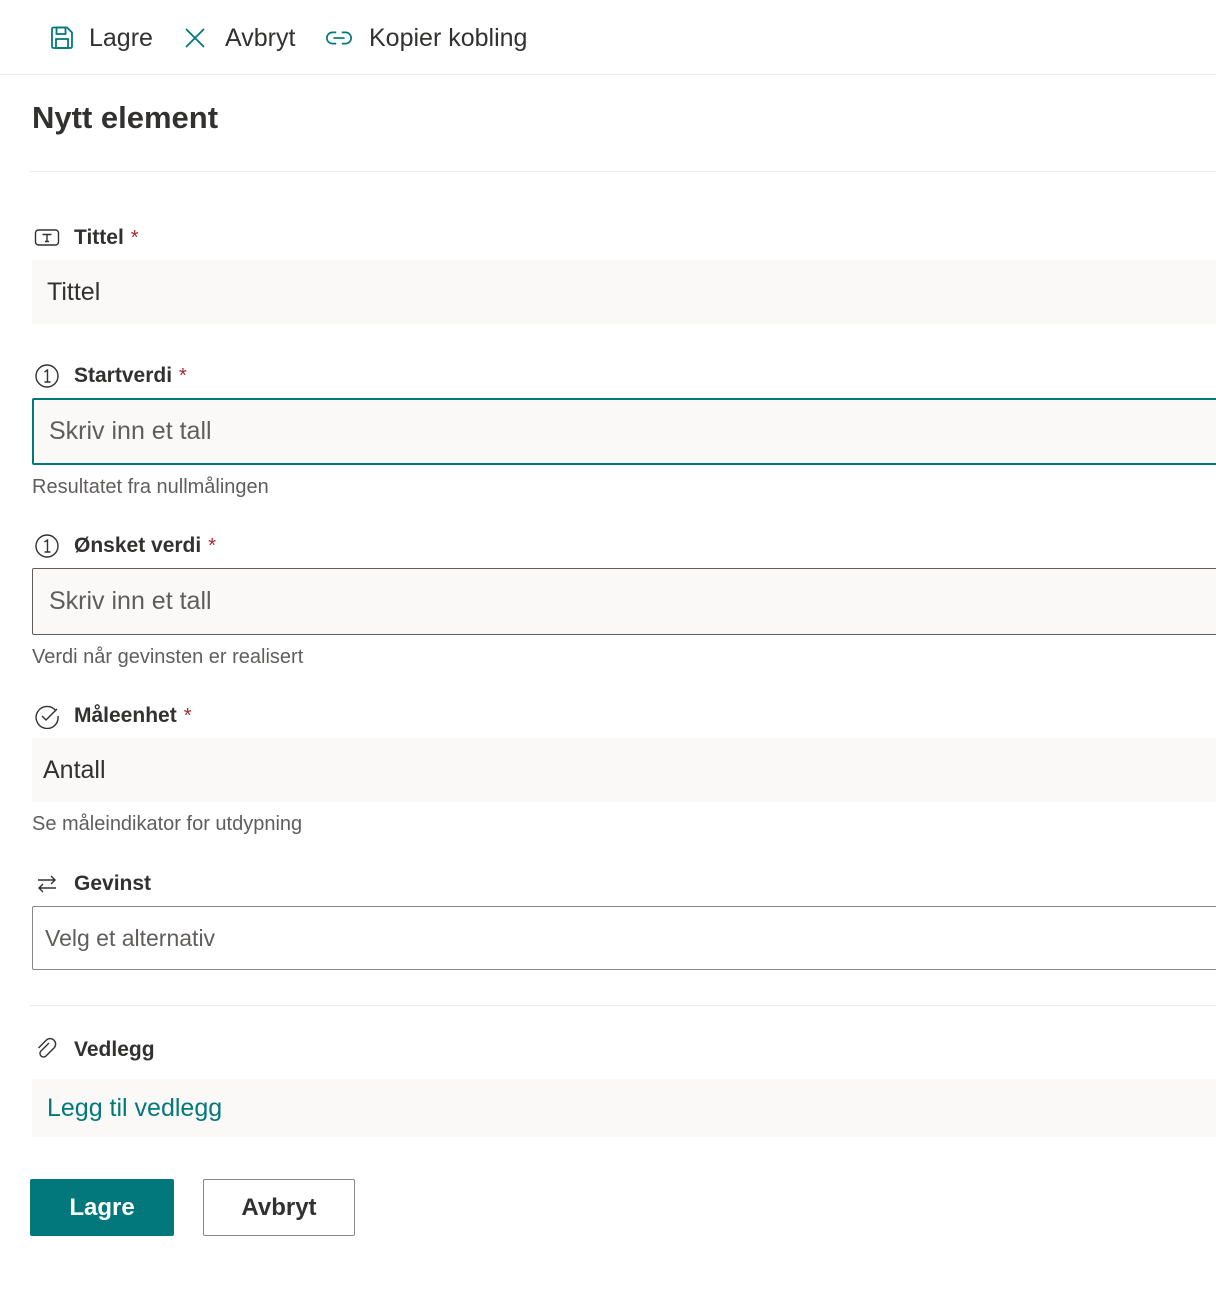 This screenshot has width=1216, height=1308. I want to click on maleenhet-field: Antall, so click(624, 770).